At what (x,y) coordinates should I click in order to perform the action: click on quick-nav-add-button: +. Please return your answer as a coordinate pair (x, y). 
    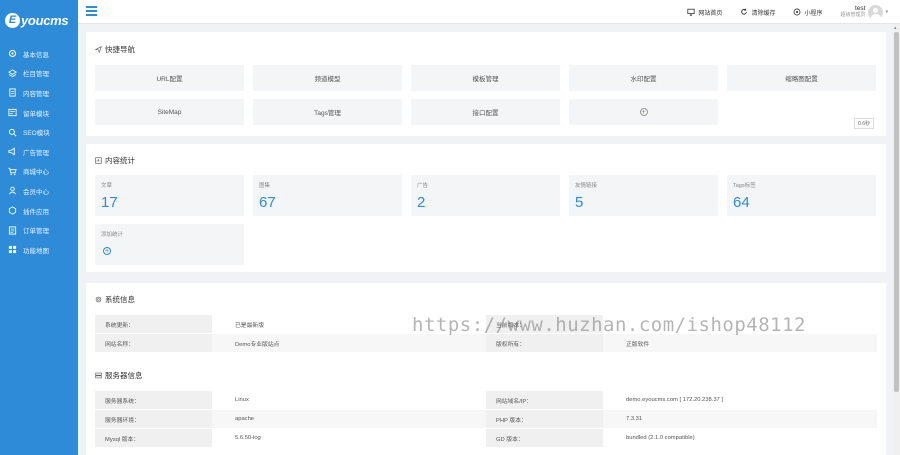
    Looking at the image, I should click on (643, 112).